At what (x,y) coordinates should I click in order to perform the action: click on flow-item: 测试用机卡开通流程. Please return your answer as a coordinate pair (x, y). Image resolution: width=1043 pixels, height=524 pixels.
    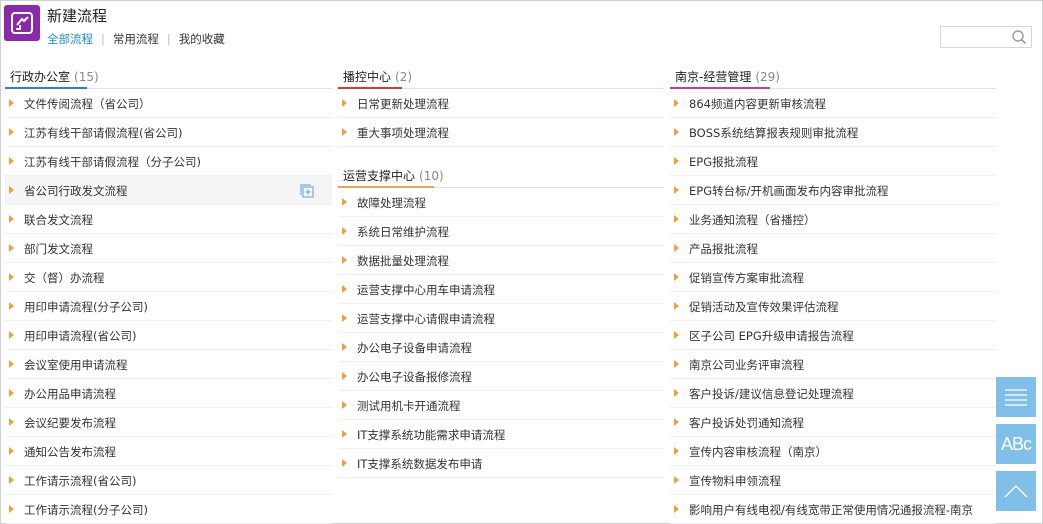
    Looking at the image, I should click on (501, 405).